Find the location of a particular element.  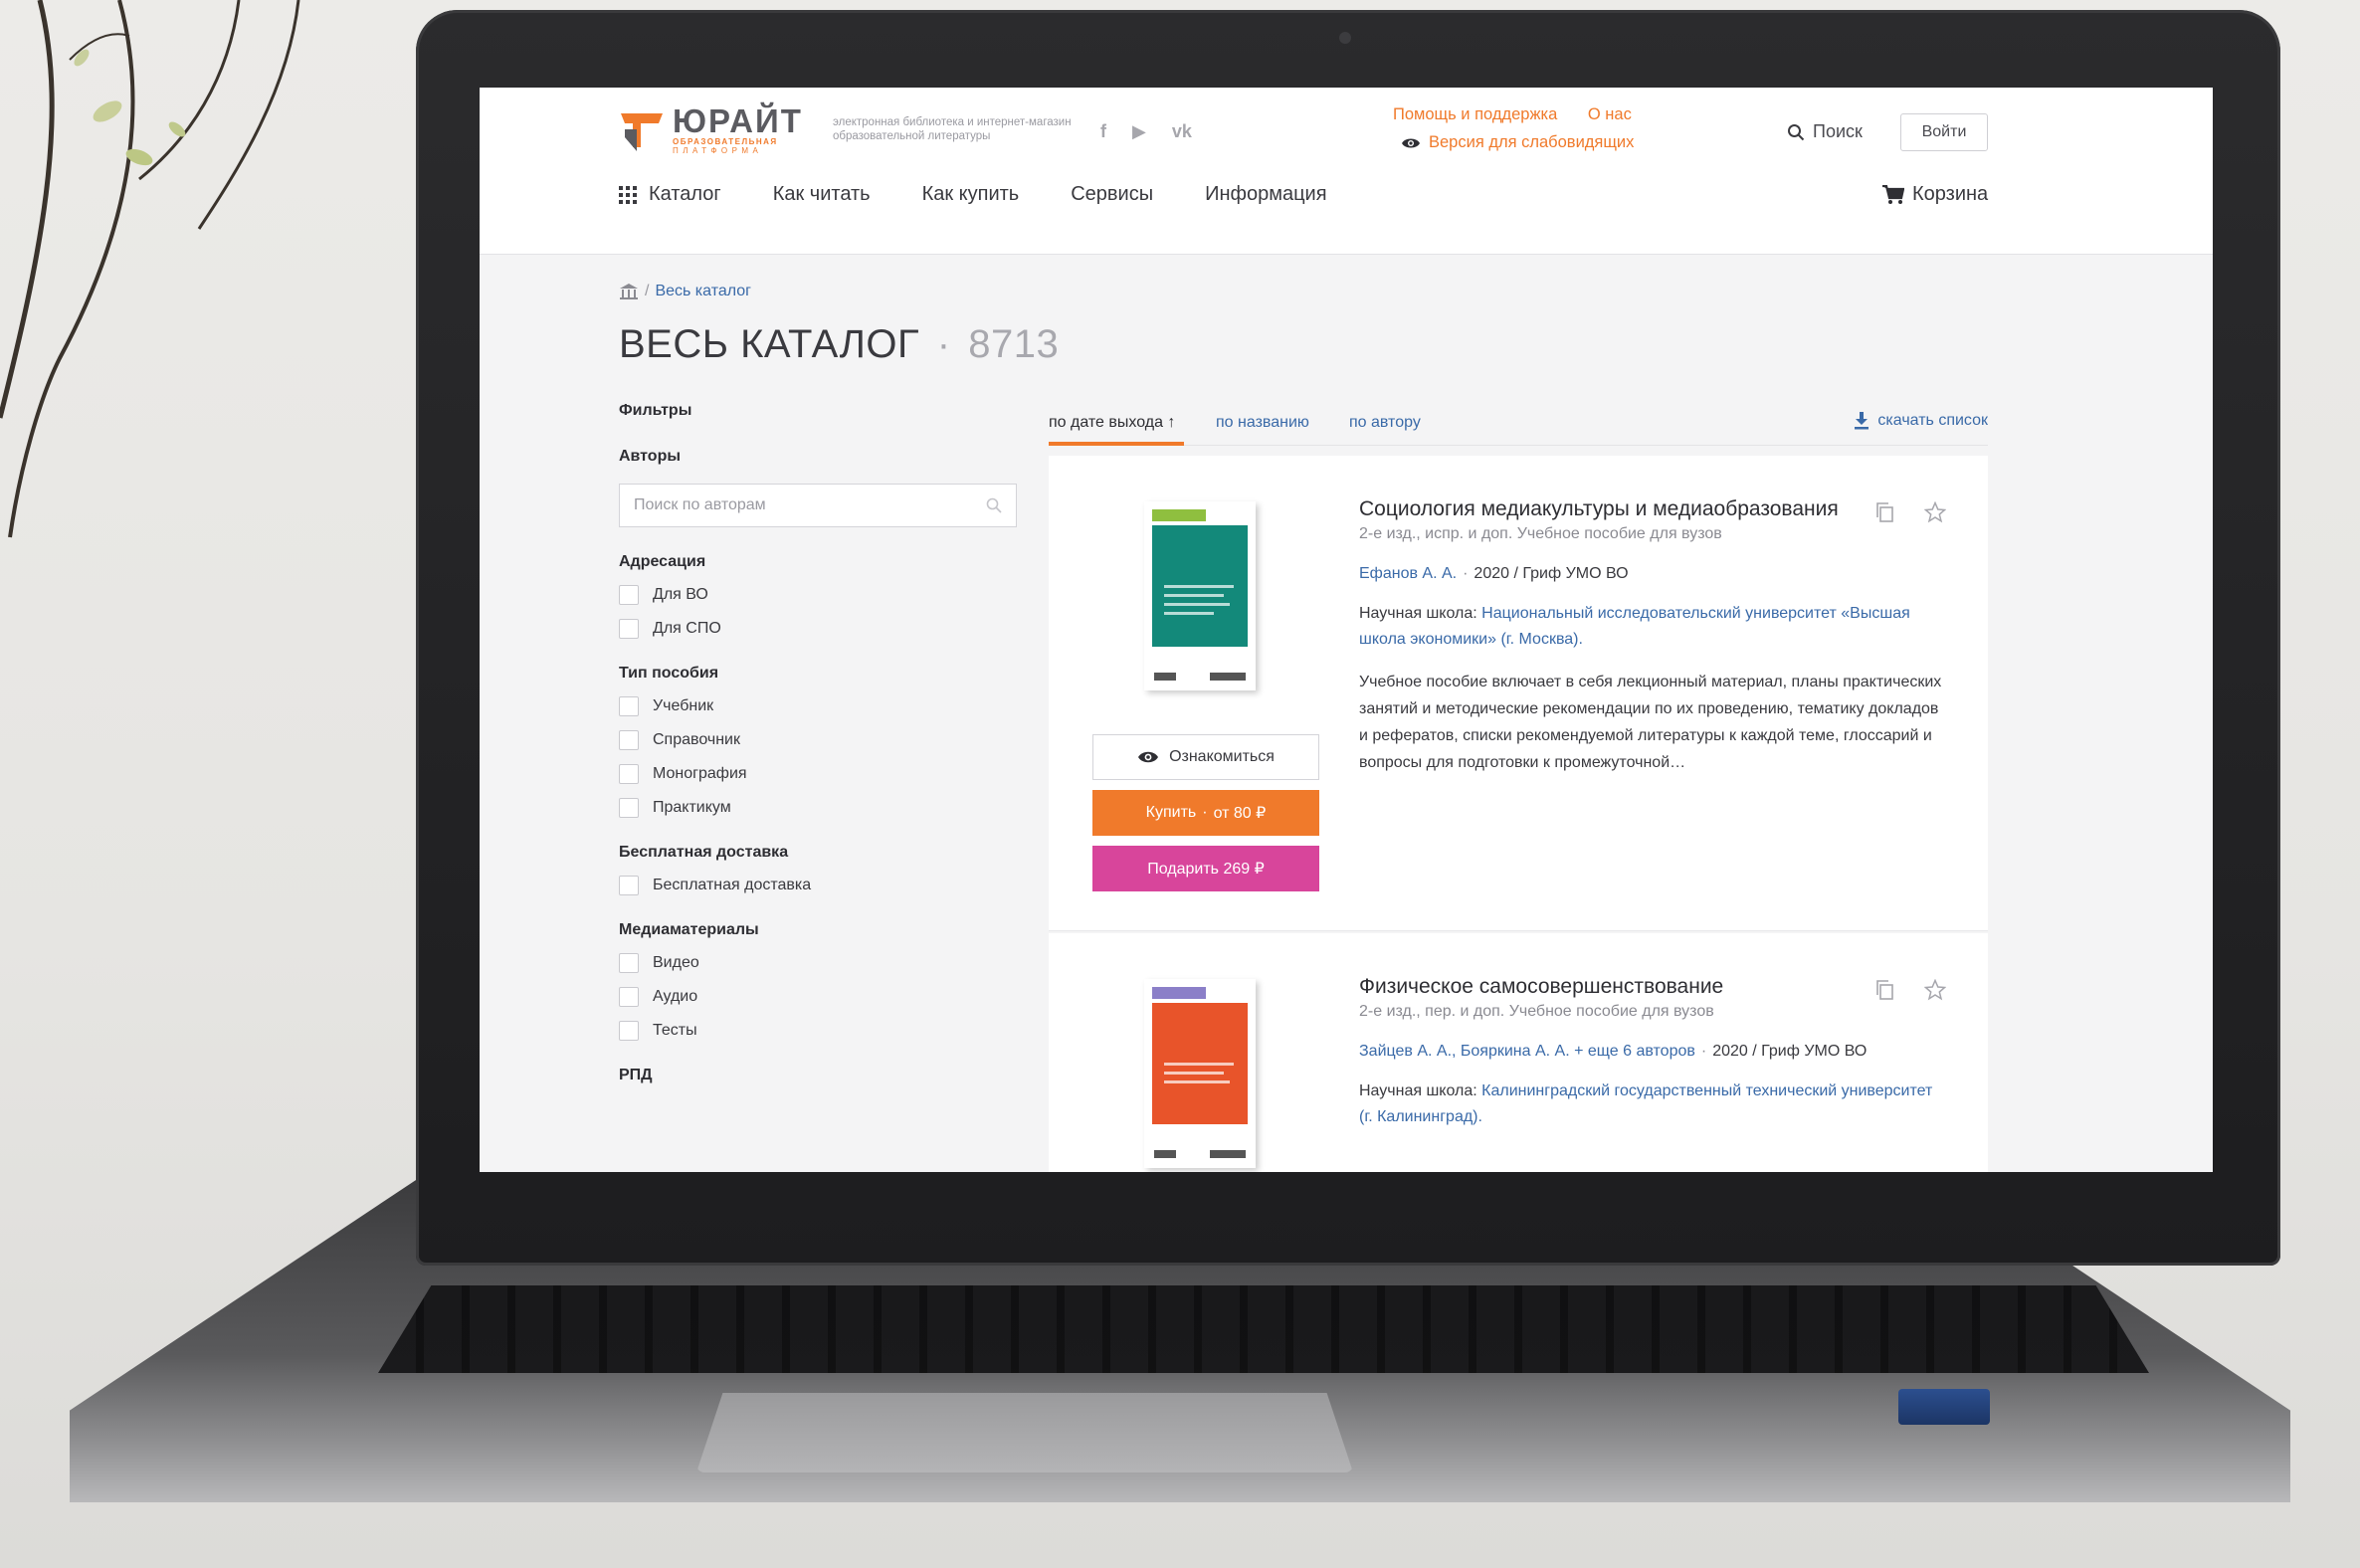

filter-option: Монография is located at coordinates (818, 774).